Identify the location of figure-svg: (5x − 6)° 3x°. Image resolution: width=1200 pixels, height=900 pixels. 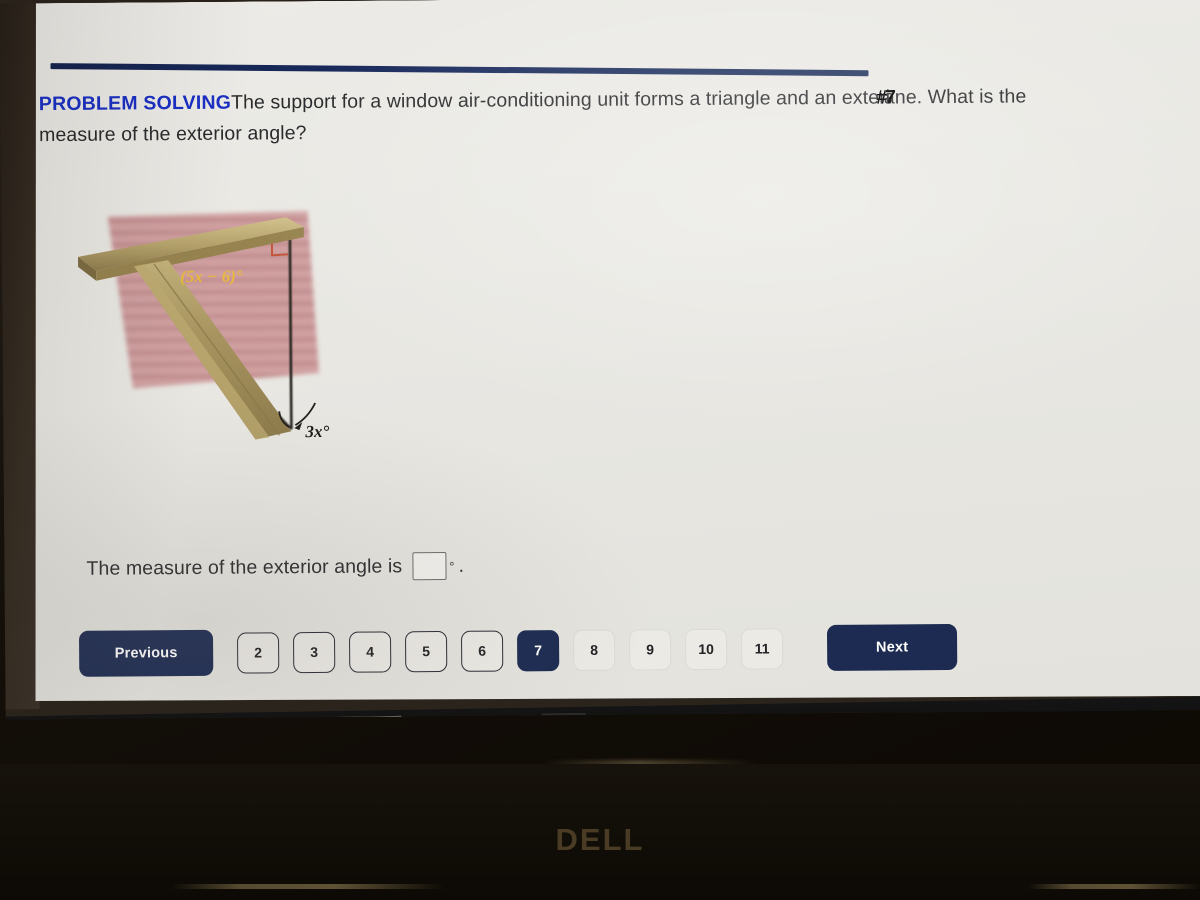
(223, 343).